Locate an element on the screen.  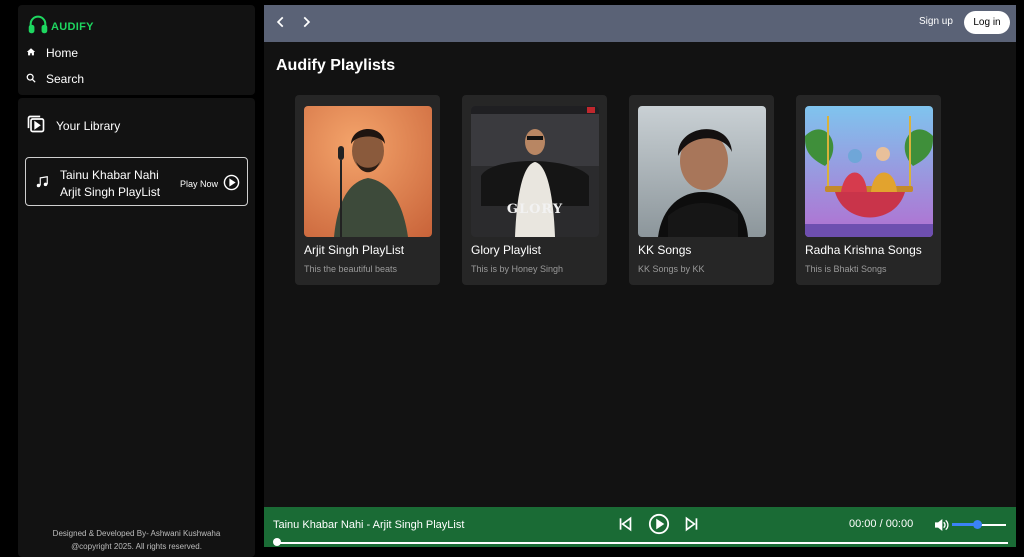
library-header: Your Library is located at coordinates (73, 125).